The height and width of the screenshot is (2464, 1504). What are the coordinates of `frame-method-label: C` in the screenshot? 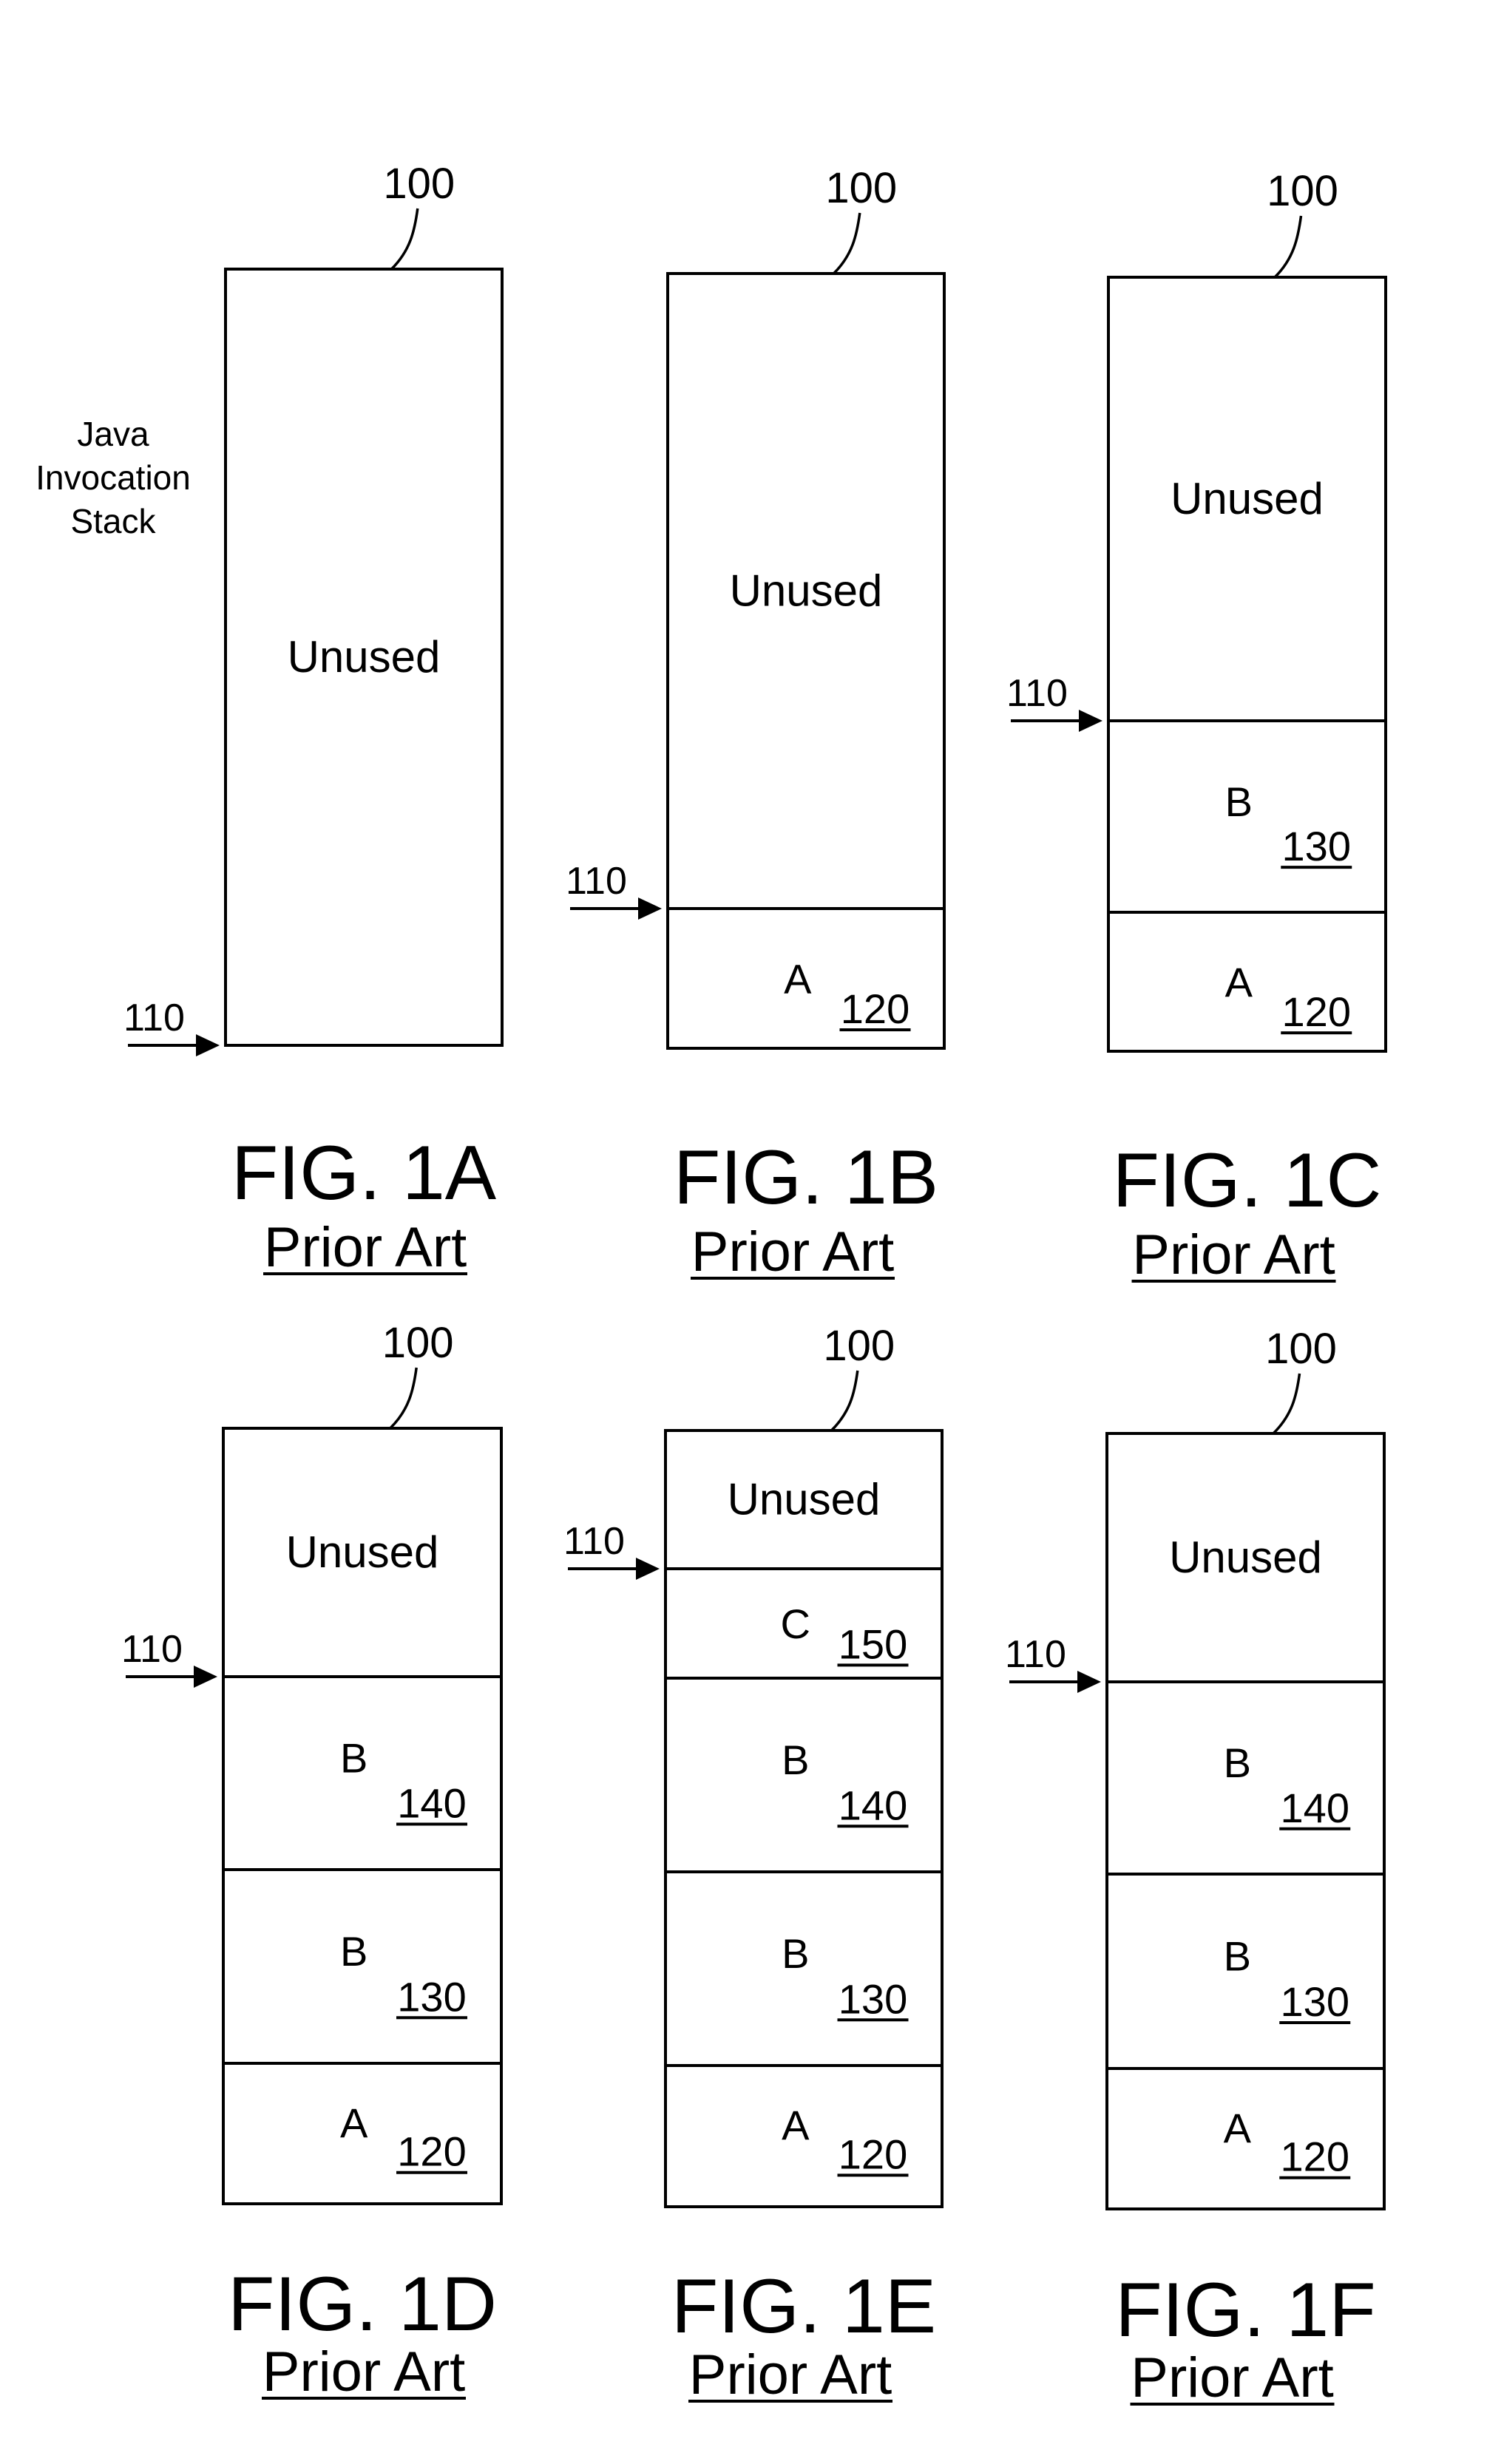 It's located at (795, 1624).